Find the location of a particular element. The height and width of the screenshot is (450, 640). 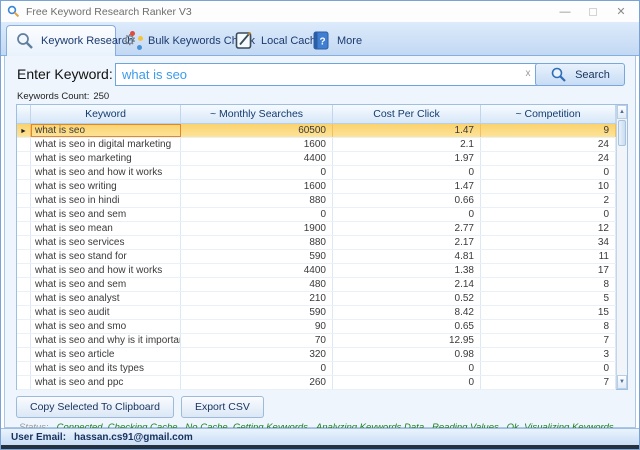

cell-competition: 7 is located at coordinates (548, 340).